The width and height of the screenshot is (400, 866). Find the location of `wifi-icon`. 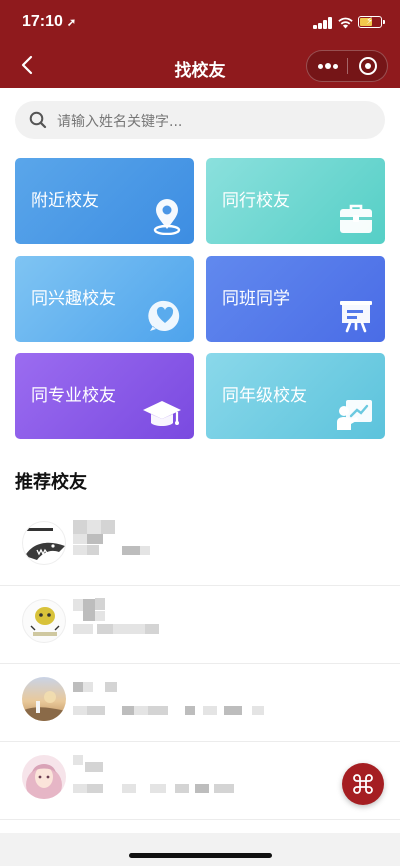

wifi-icon is located at coordinates (345, 23).